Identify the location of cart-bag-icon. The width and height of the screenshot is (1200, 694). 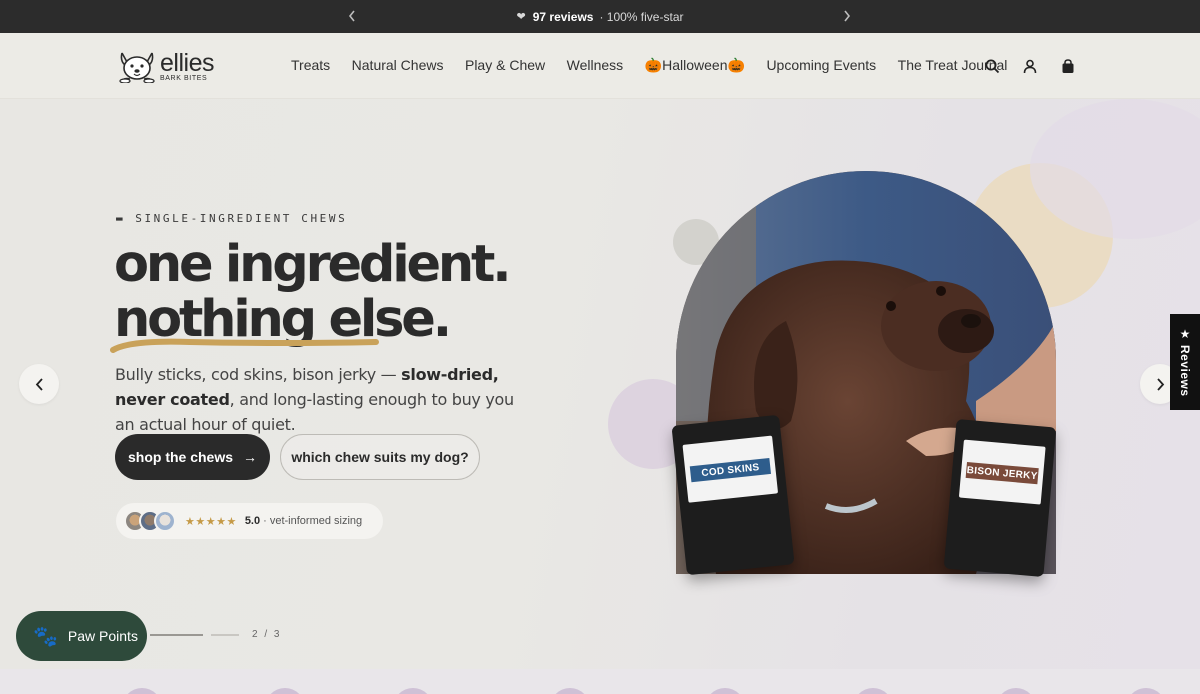
(1068, 65).